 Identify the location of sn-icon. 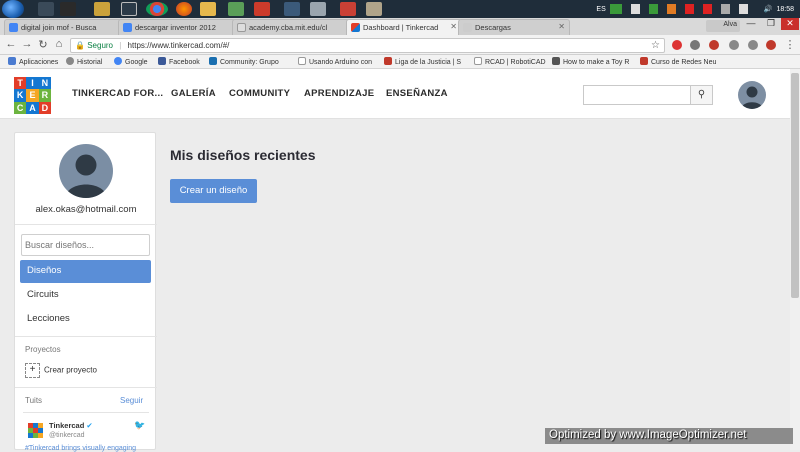
(388, 61).